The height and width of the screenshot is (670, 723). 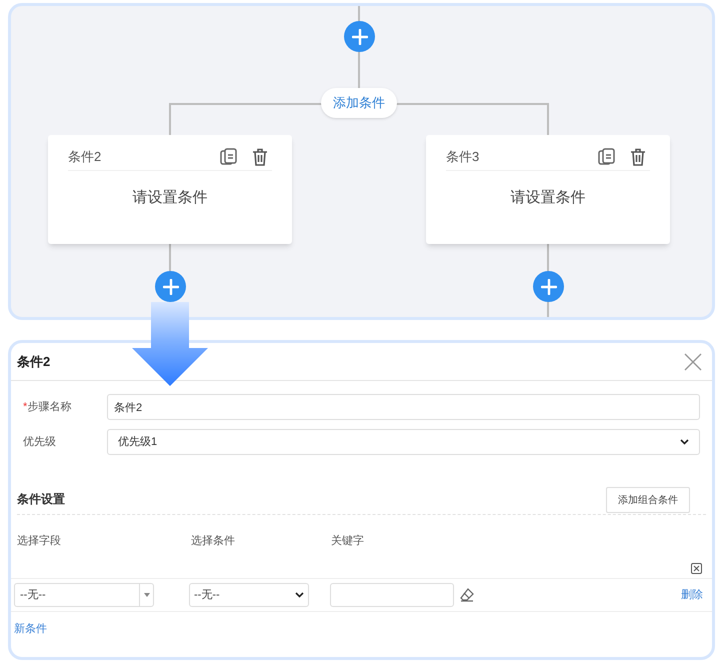 What do you see at coordinates (49, 407) in the screenshot?
I see `field-label: 步骤名称` at bounding box center [49, 407].